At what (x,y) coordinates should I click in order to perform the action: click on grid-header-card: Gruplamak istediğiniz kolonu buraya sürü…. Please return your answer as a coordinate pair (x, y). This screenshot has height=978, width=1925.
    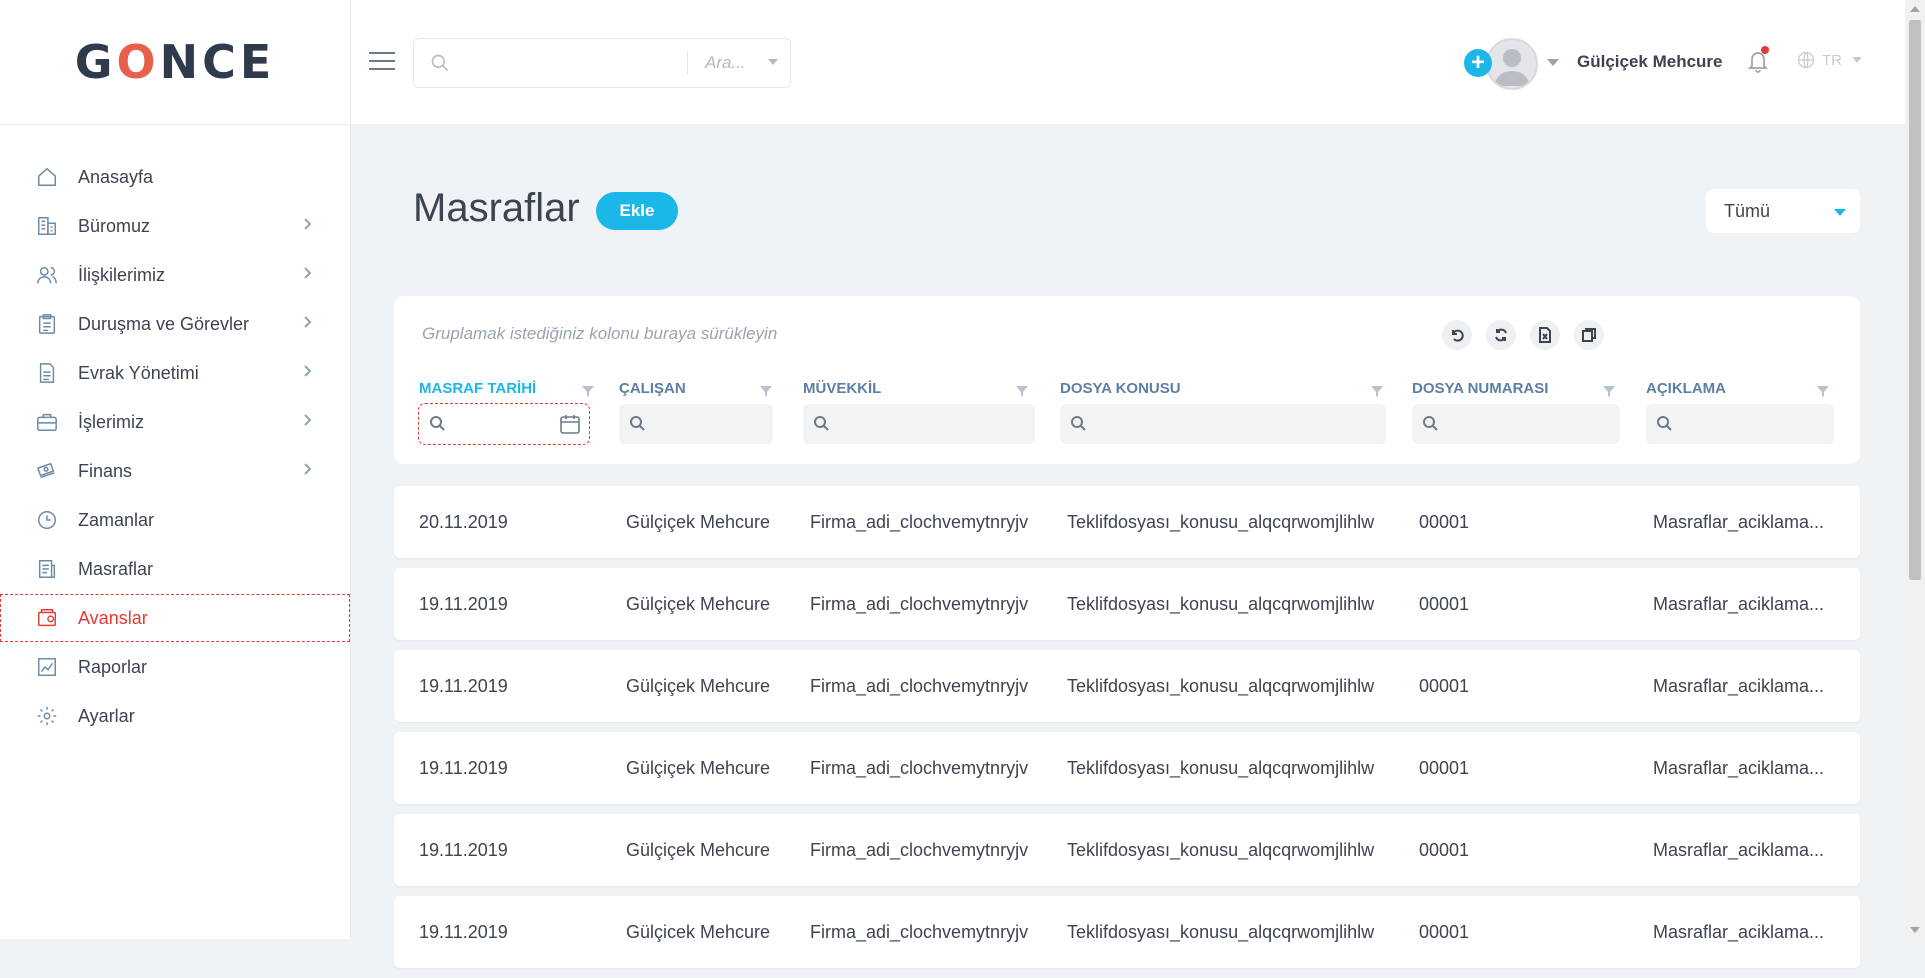
    Looking at the image, I should click on (1127, 380).